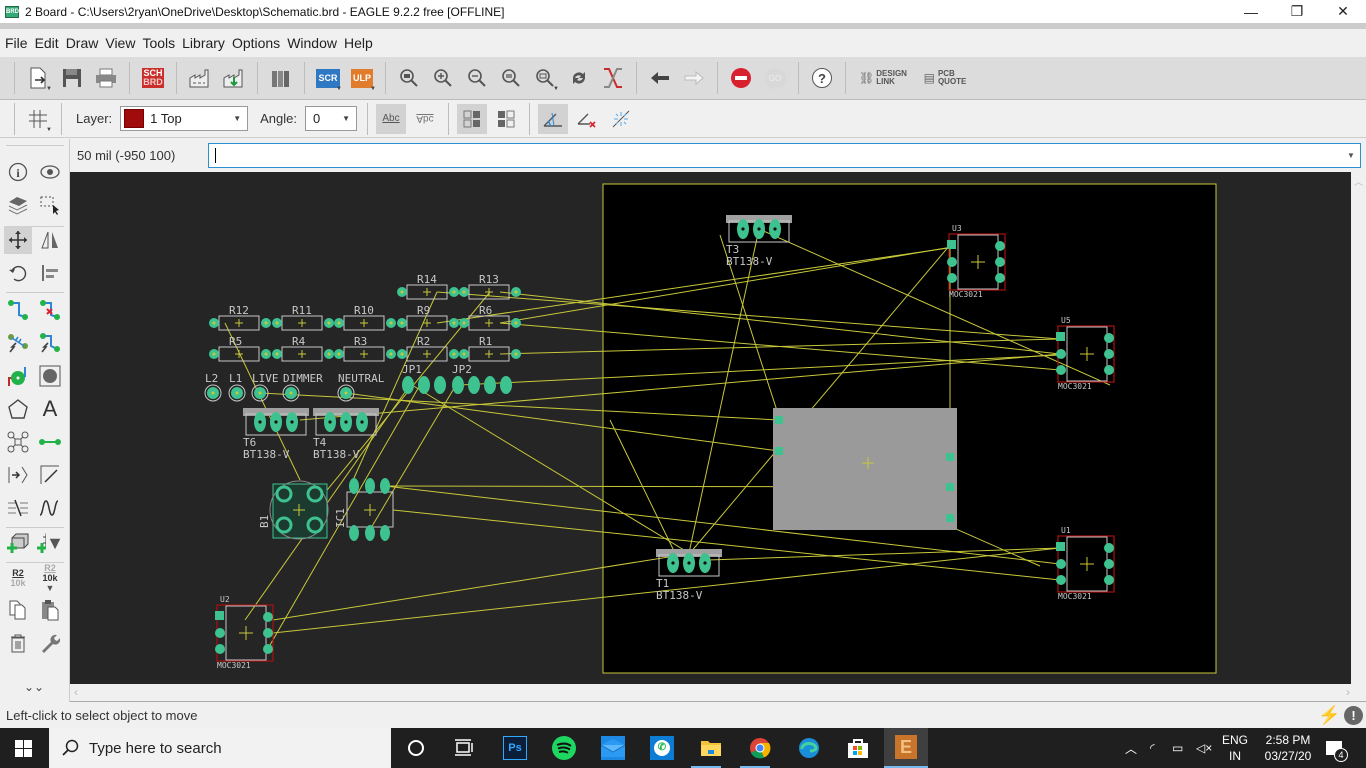 The height and width of the screenshot is (768, 1366). Describe the element at coordinates (50, 508) in the screenshot. I see `meander-tool` at that location.